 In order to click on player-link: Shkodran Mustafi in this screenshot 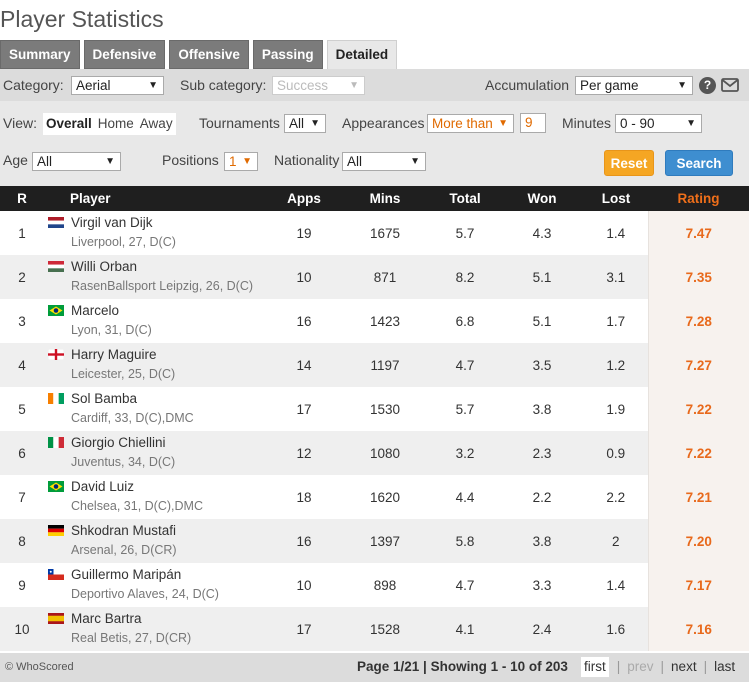, I will do `click(158, 530)`.